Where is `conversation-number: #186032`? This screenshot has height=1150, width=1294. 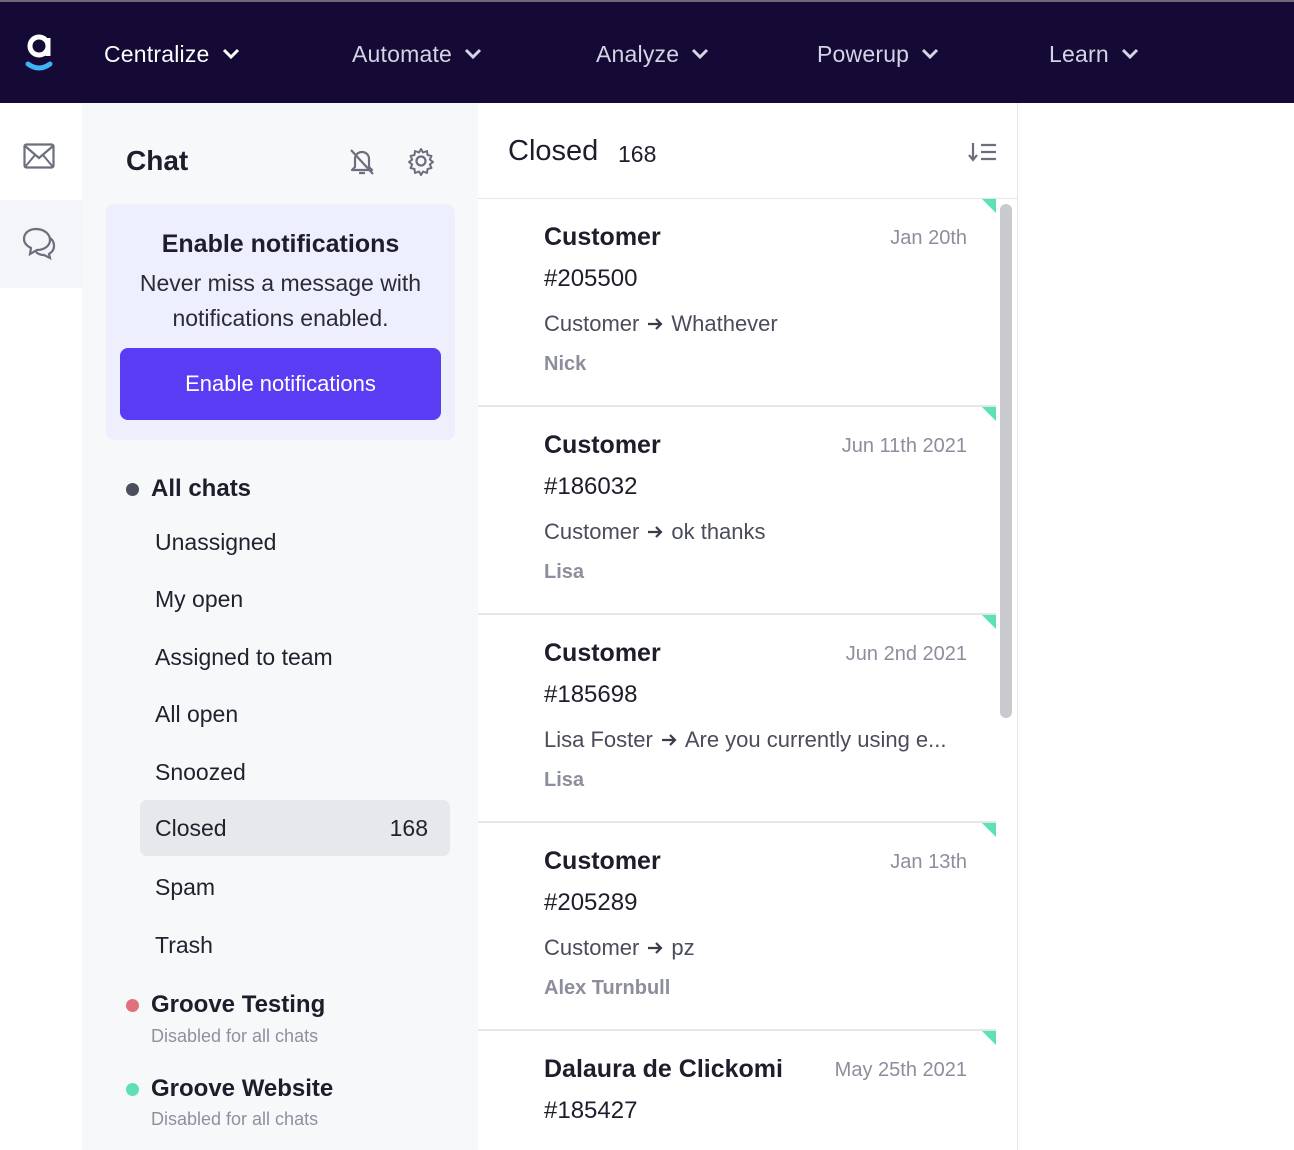
conversation-number: #186032 is located at coordinates (591, 486).